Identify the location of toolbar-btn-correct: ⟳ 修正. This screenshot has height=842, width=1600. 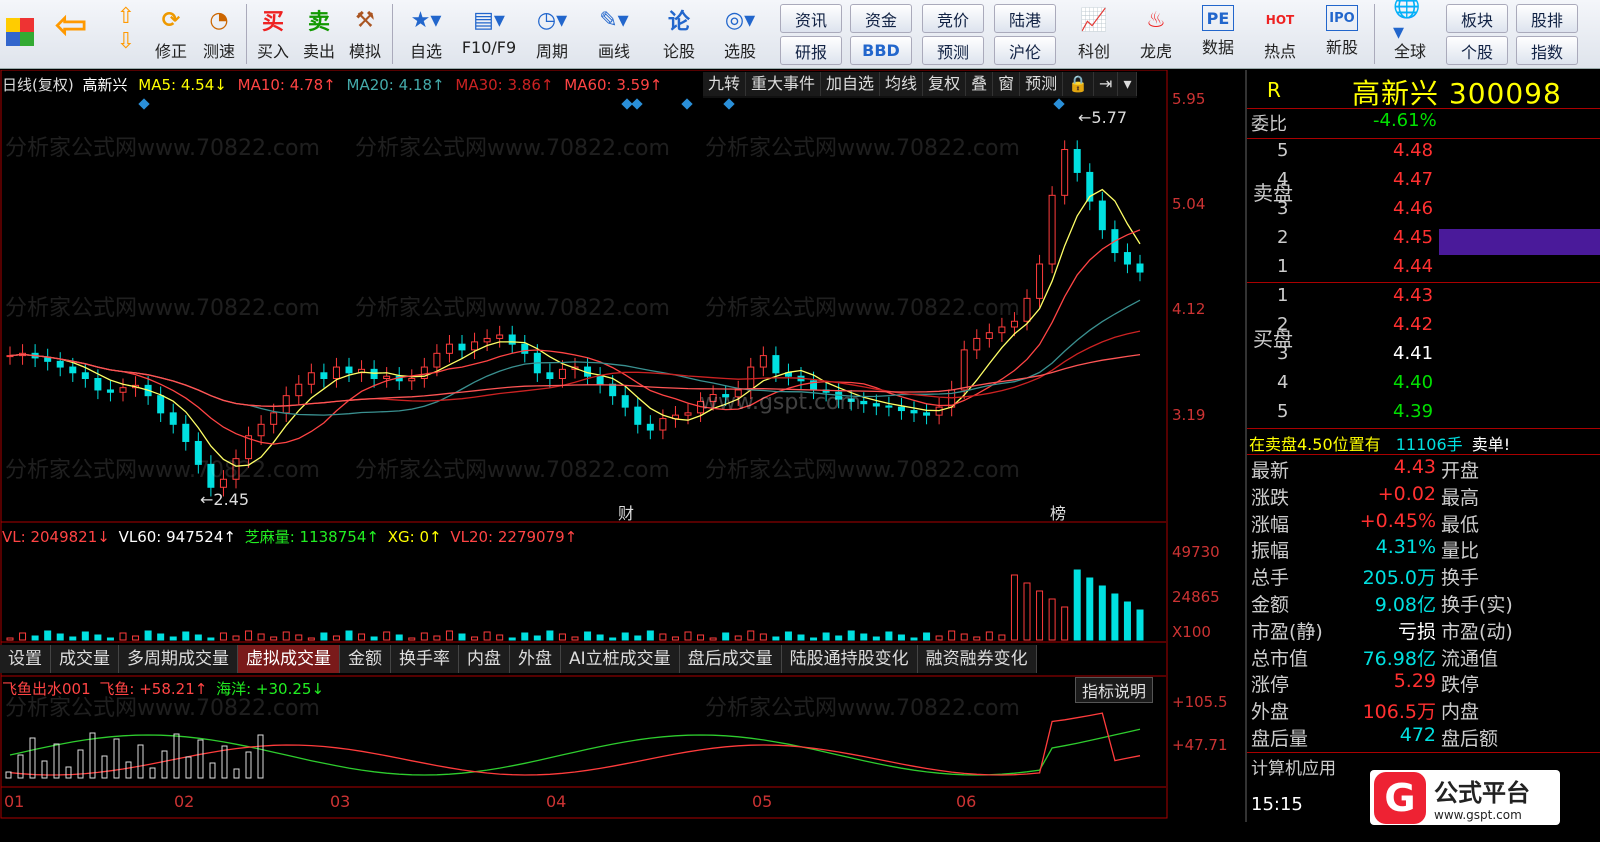
(171, 34).